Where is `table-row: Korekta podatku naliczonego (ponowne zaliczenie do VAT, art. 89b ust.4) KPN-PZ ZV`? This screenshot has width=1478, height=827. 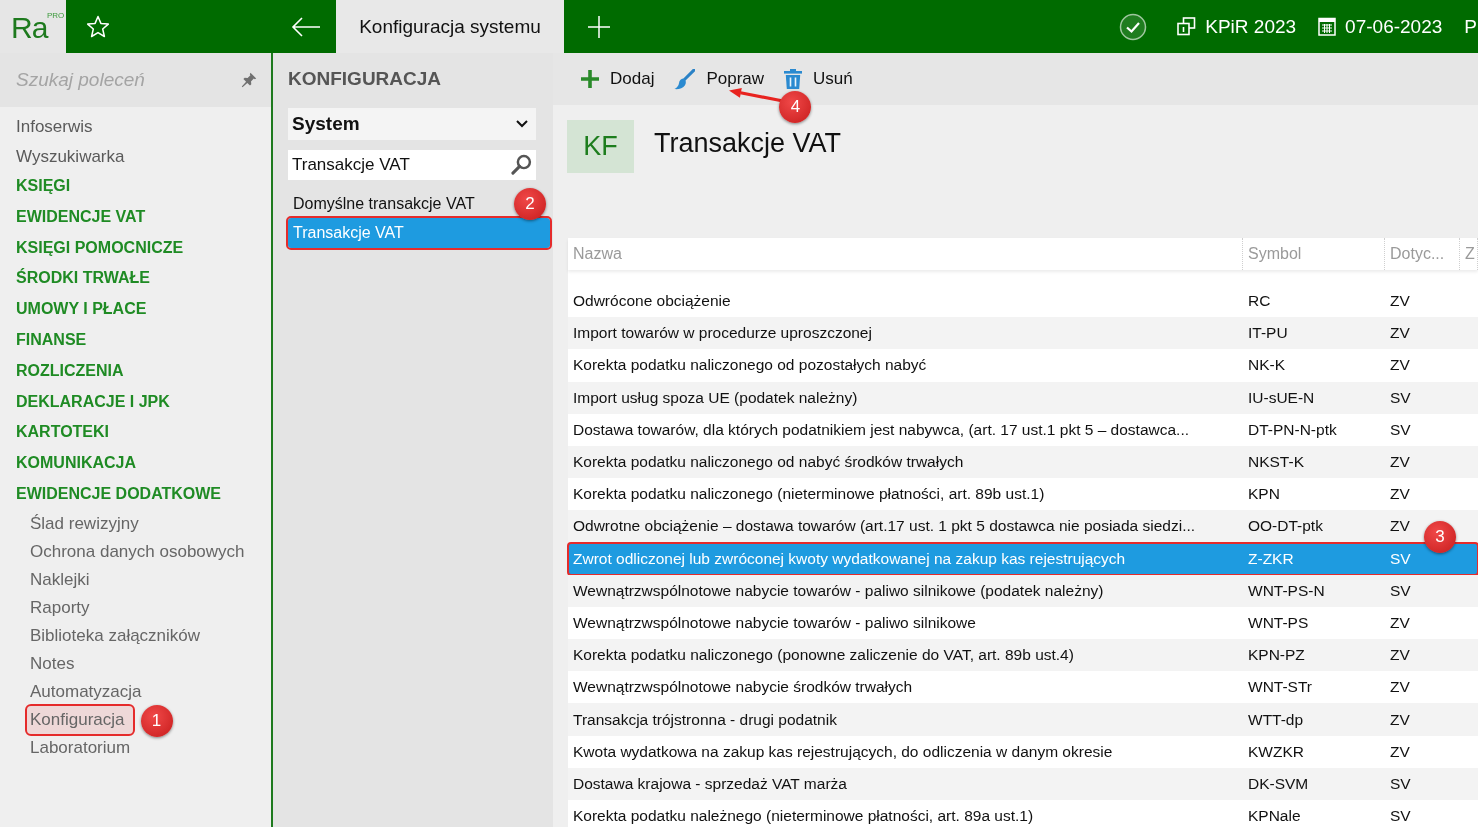 table-row: Korekta podatku naliczonego (ponowne zaliczenie do VAT, art. 89b ust.4) KPN-PZ ZV is located at coordinates (1023, 655).